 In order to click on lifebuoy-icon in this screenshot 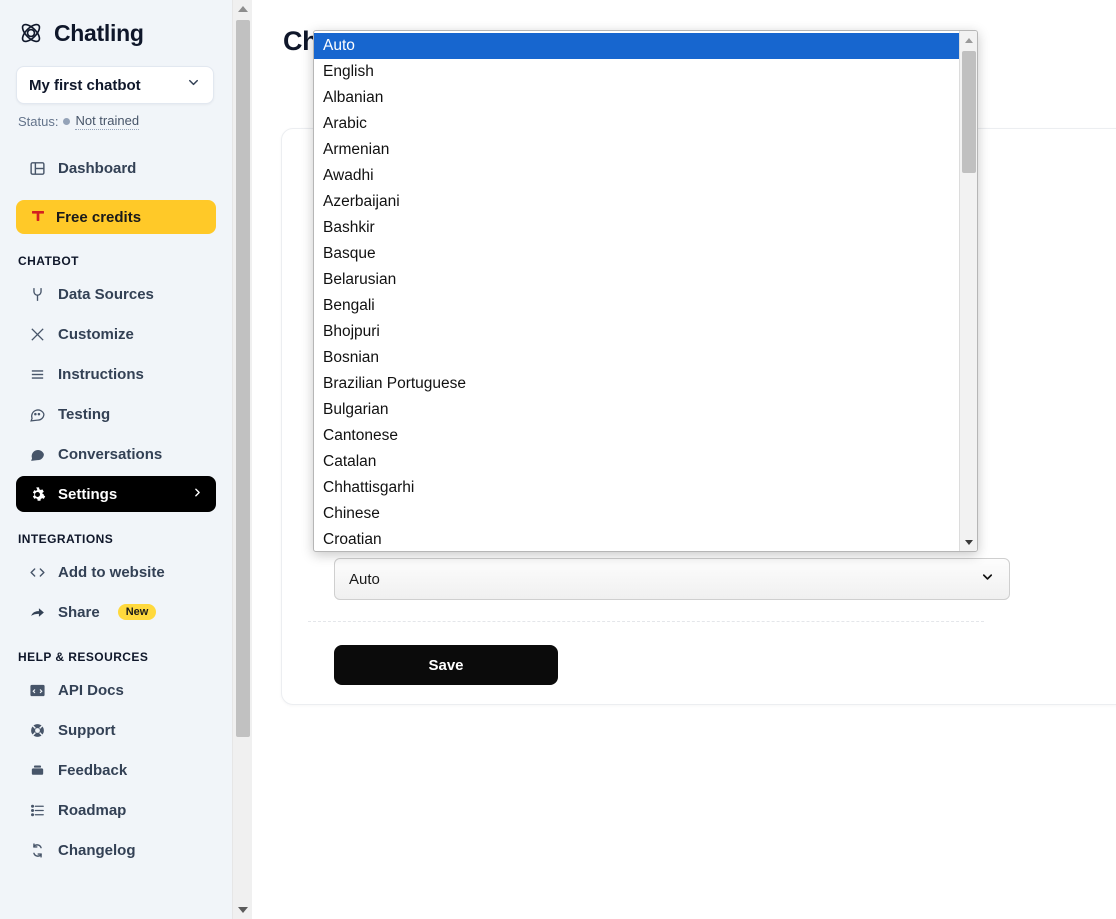, I will do `click(37, 730)`.